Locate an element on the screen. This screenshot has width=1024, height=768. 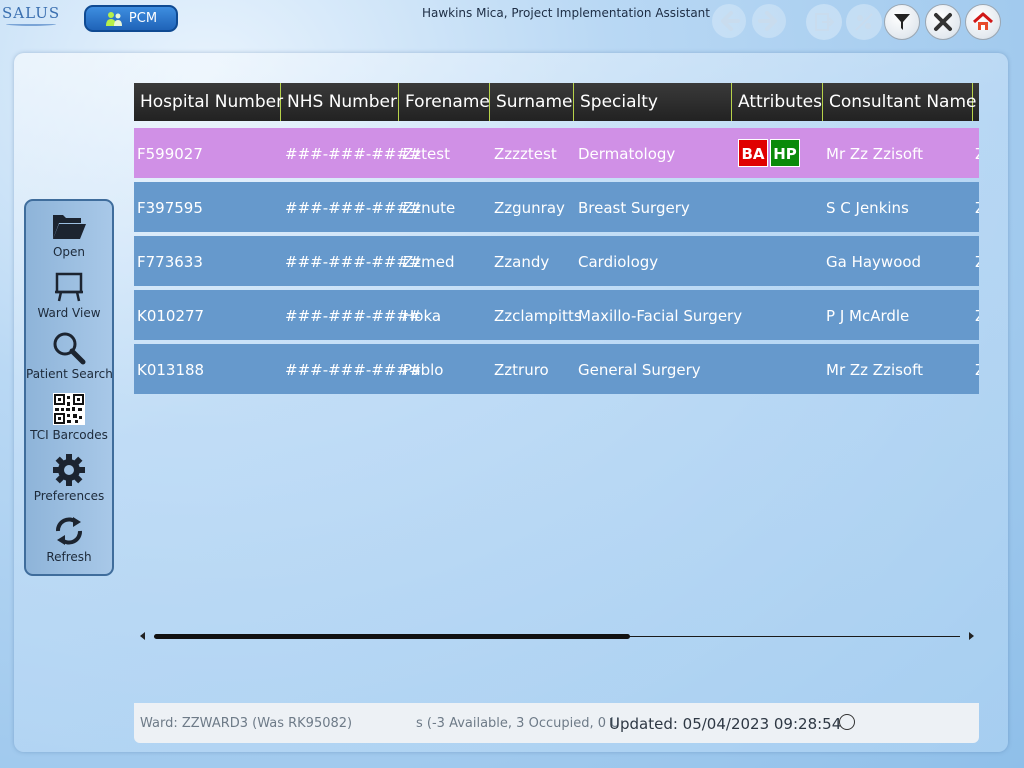
sidebar-item-ward-view: Ward View is located at coordinates (69, 299).